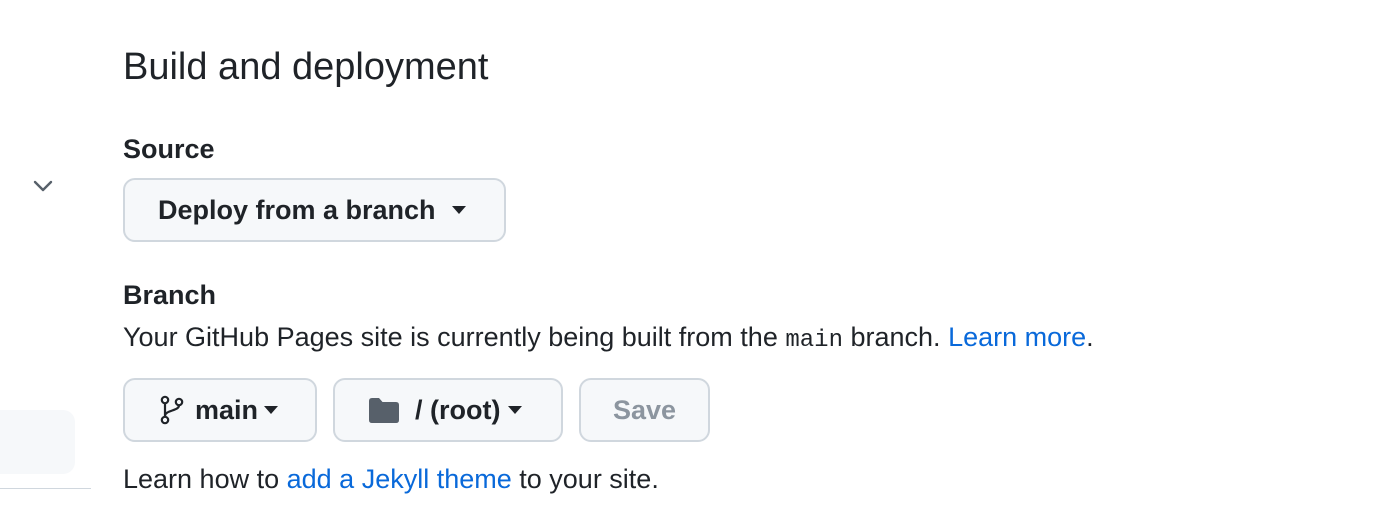  Describe the element at coordinates (297, 209) in the screenshot. I see `source-dropdown-value: Deploy from a branch` at that location.